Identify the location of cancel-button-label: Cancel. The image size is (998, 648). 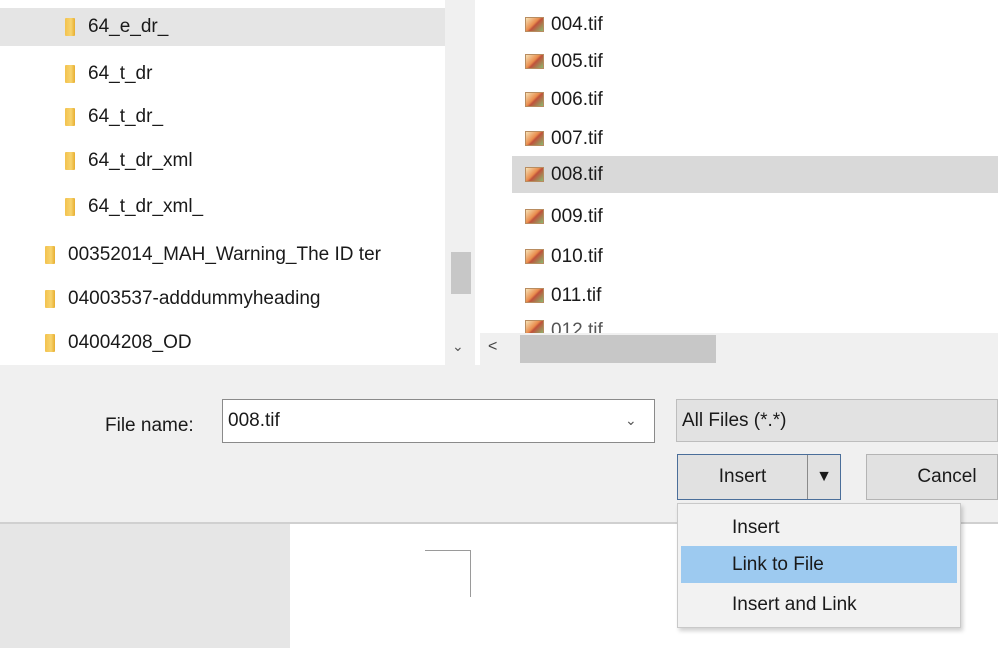
(947, 476).